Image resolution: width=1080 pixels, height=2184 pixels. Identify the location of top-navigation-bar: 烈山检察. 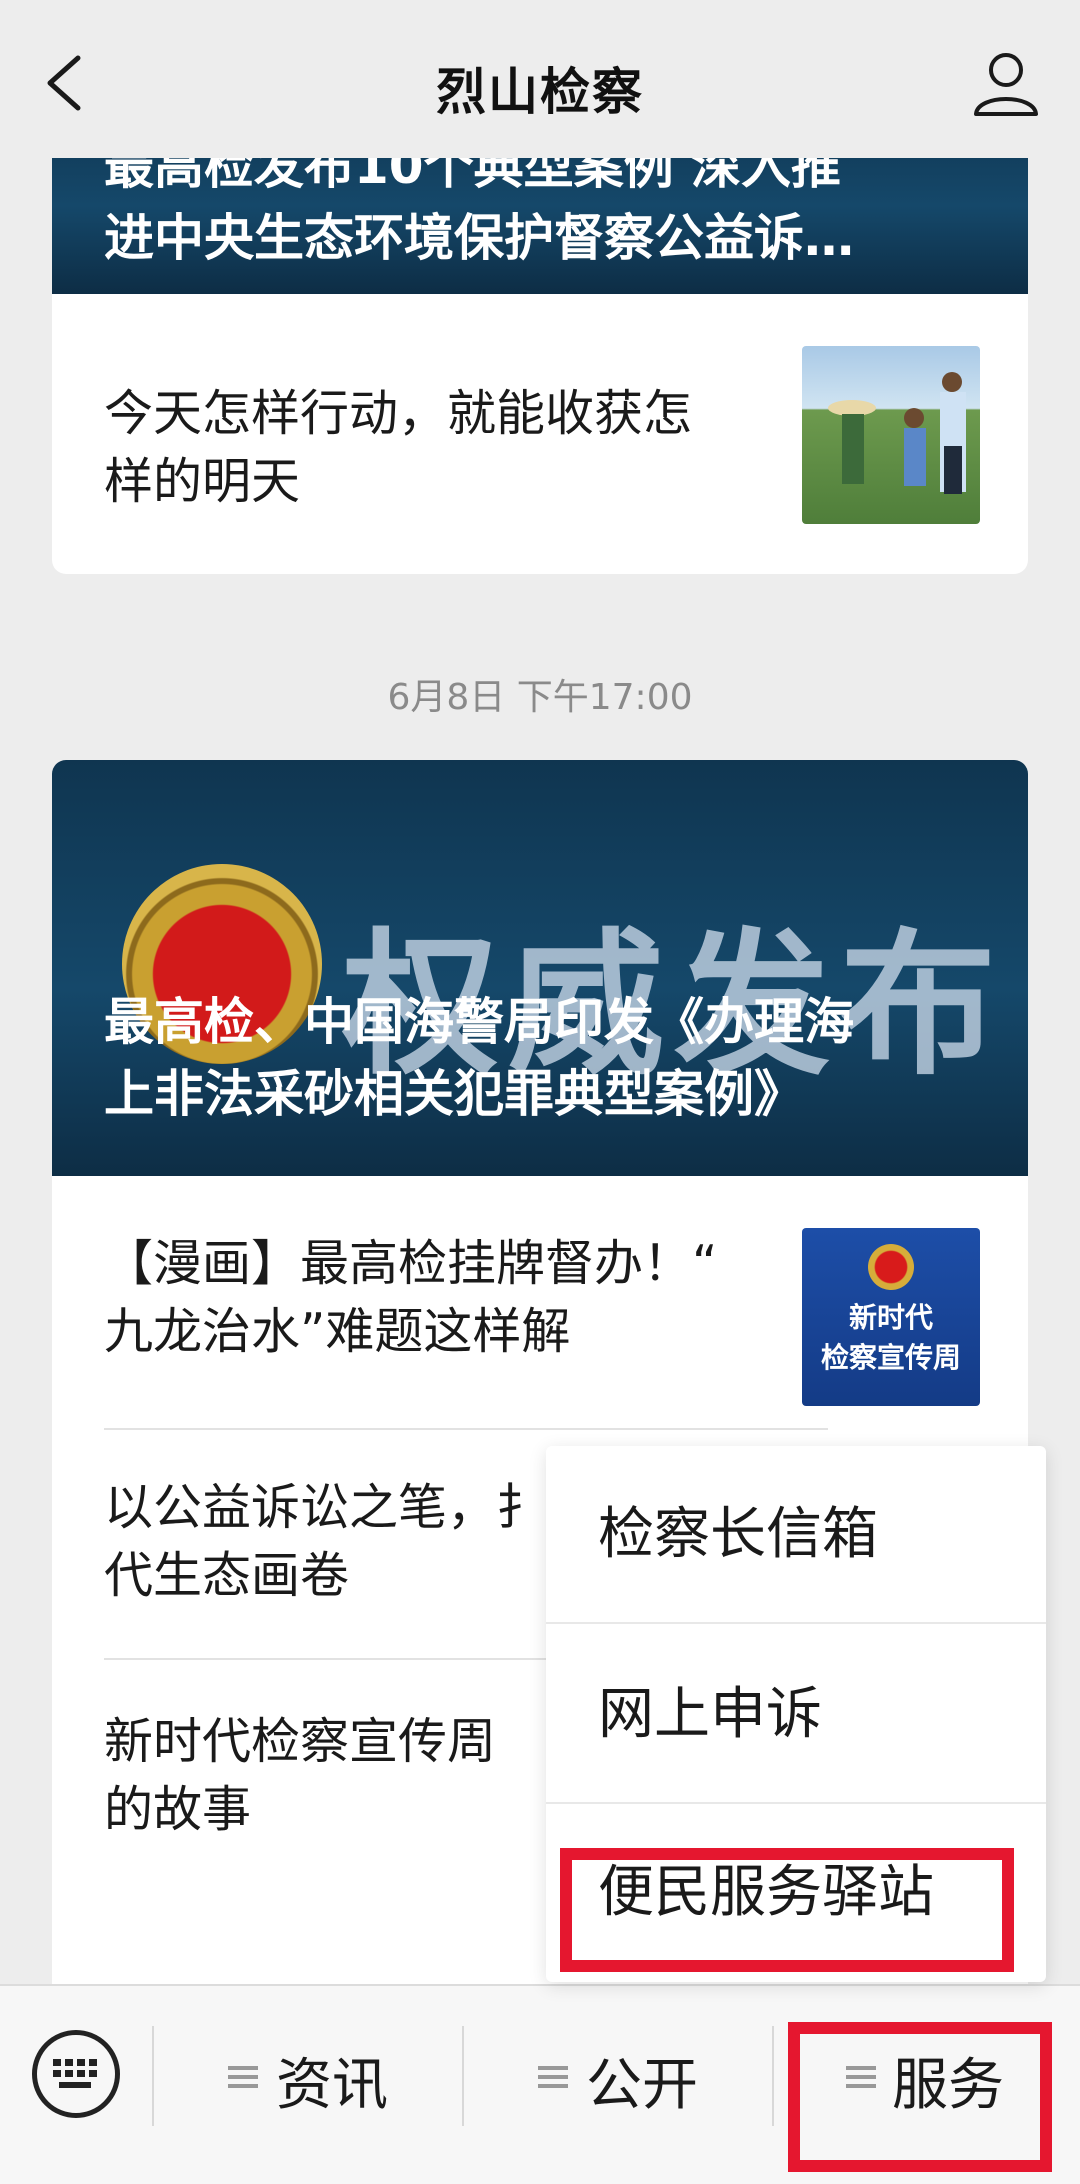
(540, 79).